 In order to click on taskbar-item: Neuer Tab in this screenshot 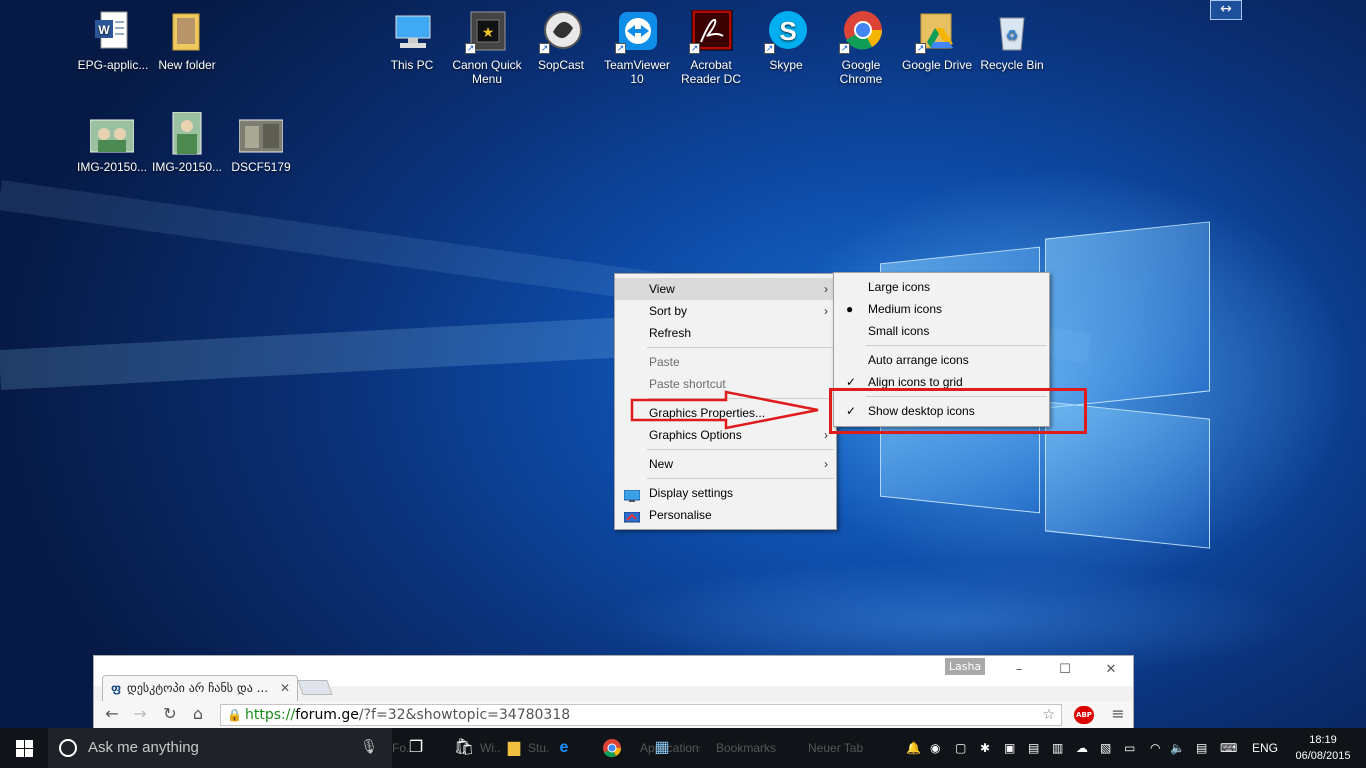, I will do `click(844, 748)`.